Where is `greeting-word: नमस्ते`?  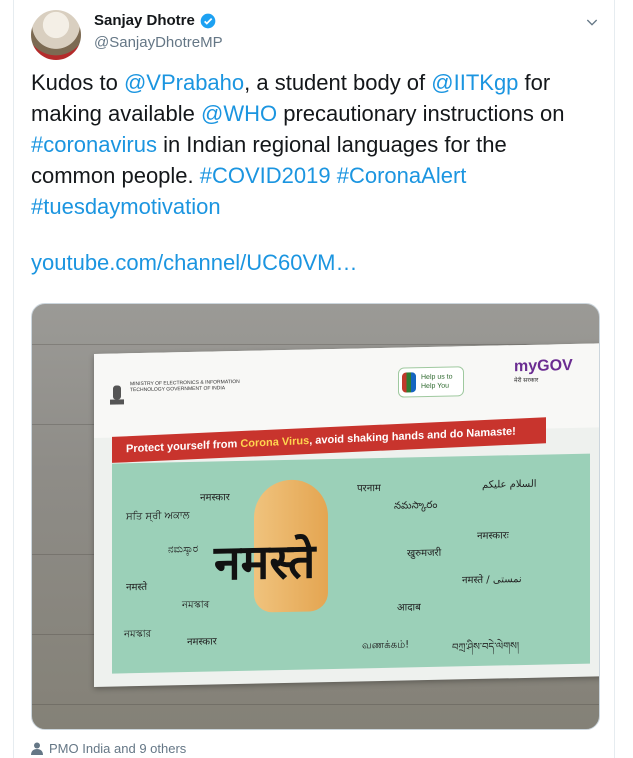 greeting-word: नमस्ते is located at coordinates (137, 587).